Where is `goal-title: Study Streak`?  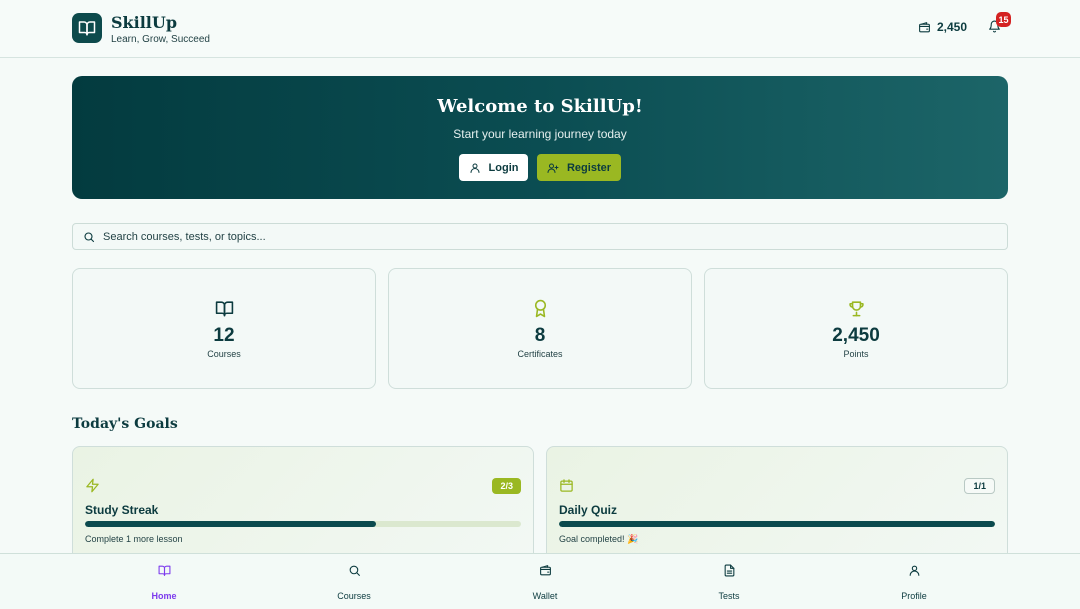 goal-title: Study Streak is located at coordinates (122, 510).